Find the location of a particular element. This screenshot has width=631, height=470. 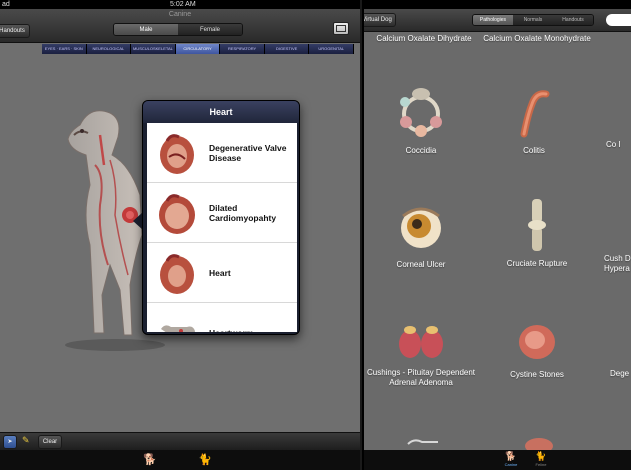

dog-silhouette-icon is located at coordinates (178, 328).